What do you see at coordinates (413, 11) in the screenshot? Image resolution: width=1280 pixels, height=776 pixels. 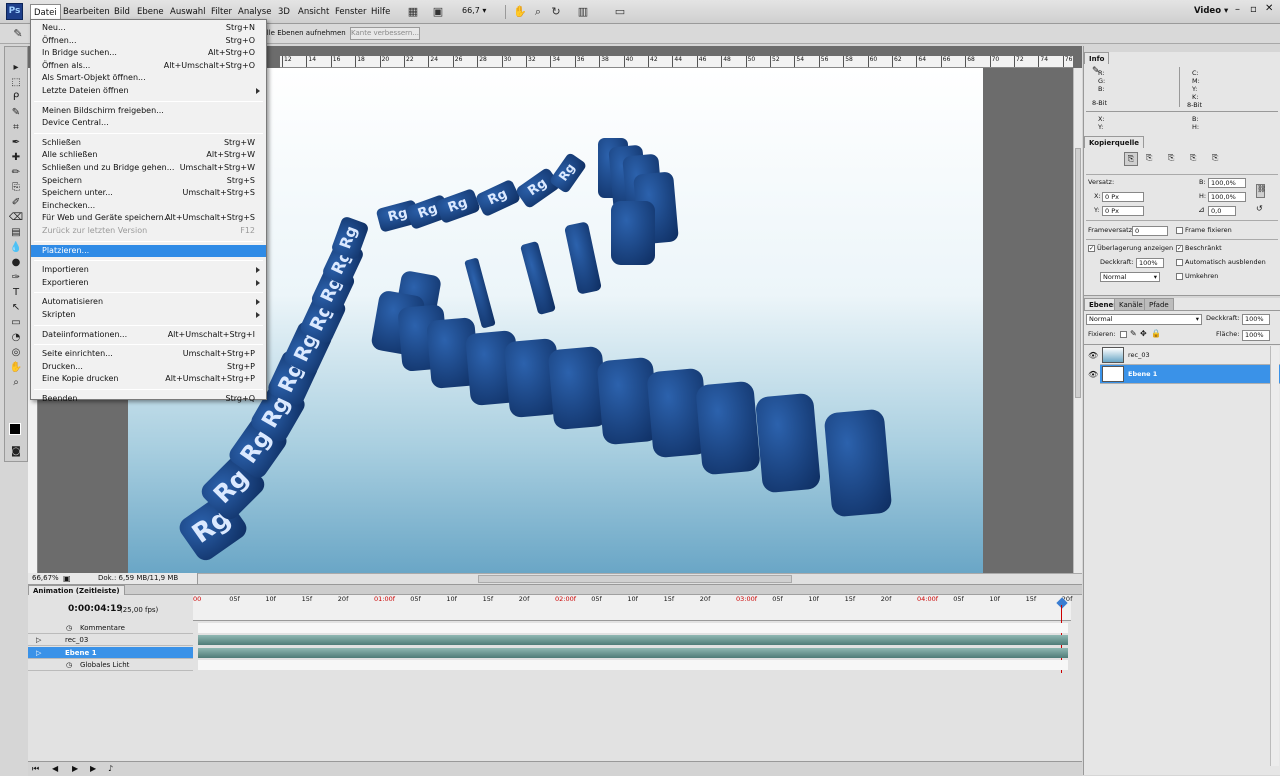 I see `bridge-icon: ▦` at bounding box center [413, 11].